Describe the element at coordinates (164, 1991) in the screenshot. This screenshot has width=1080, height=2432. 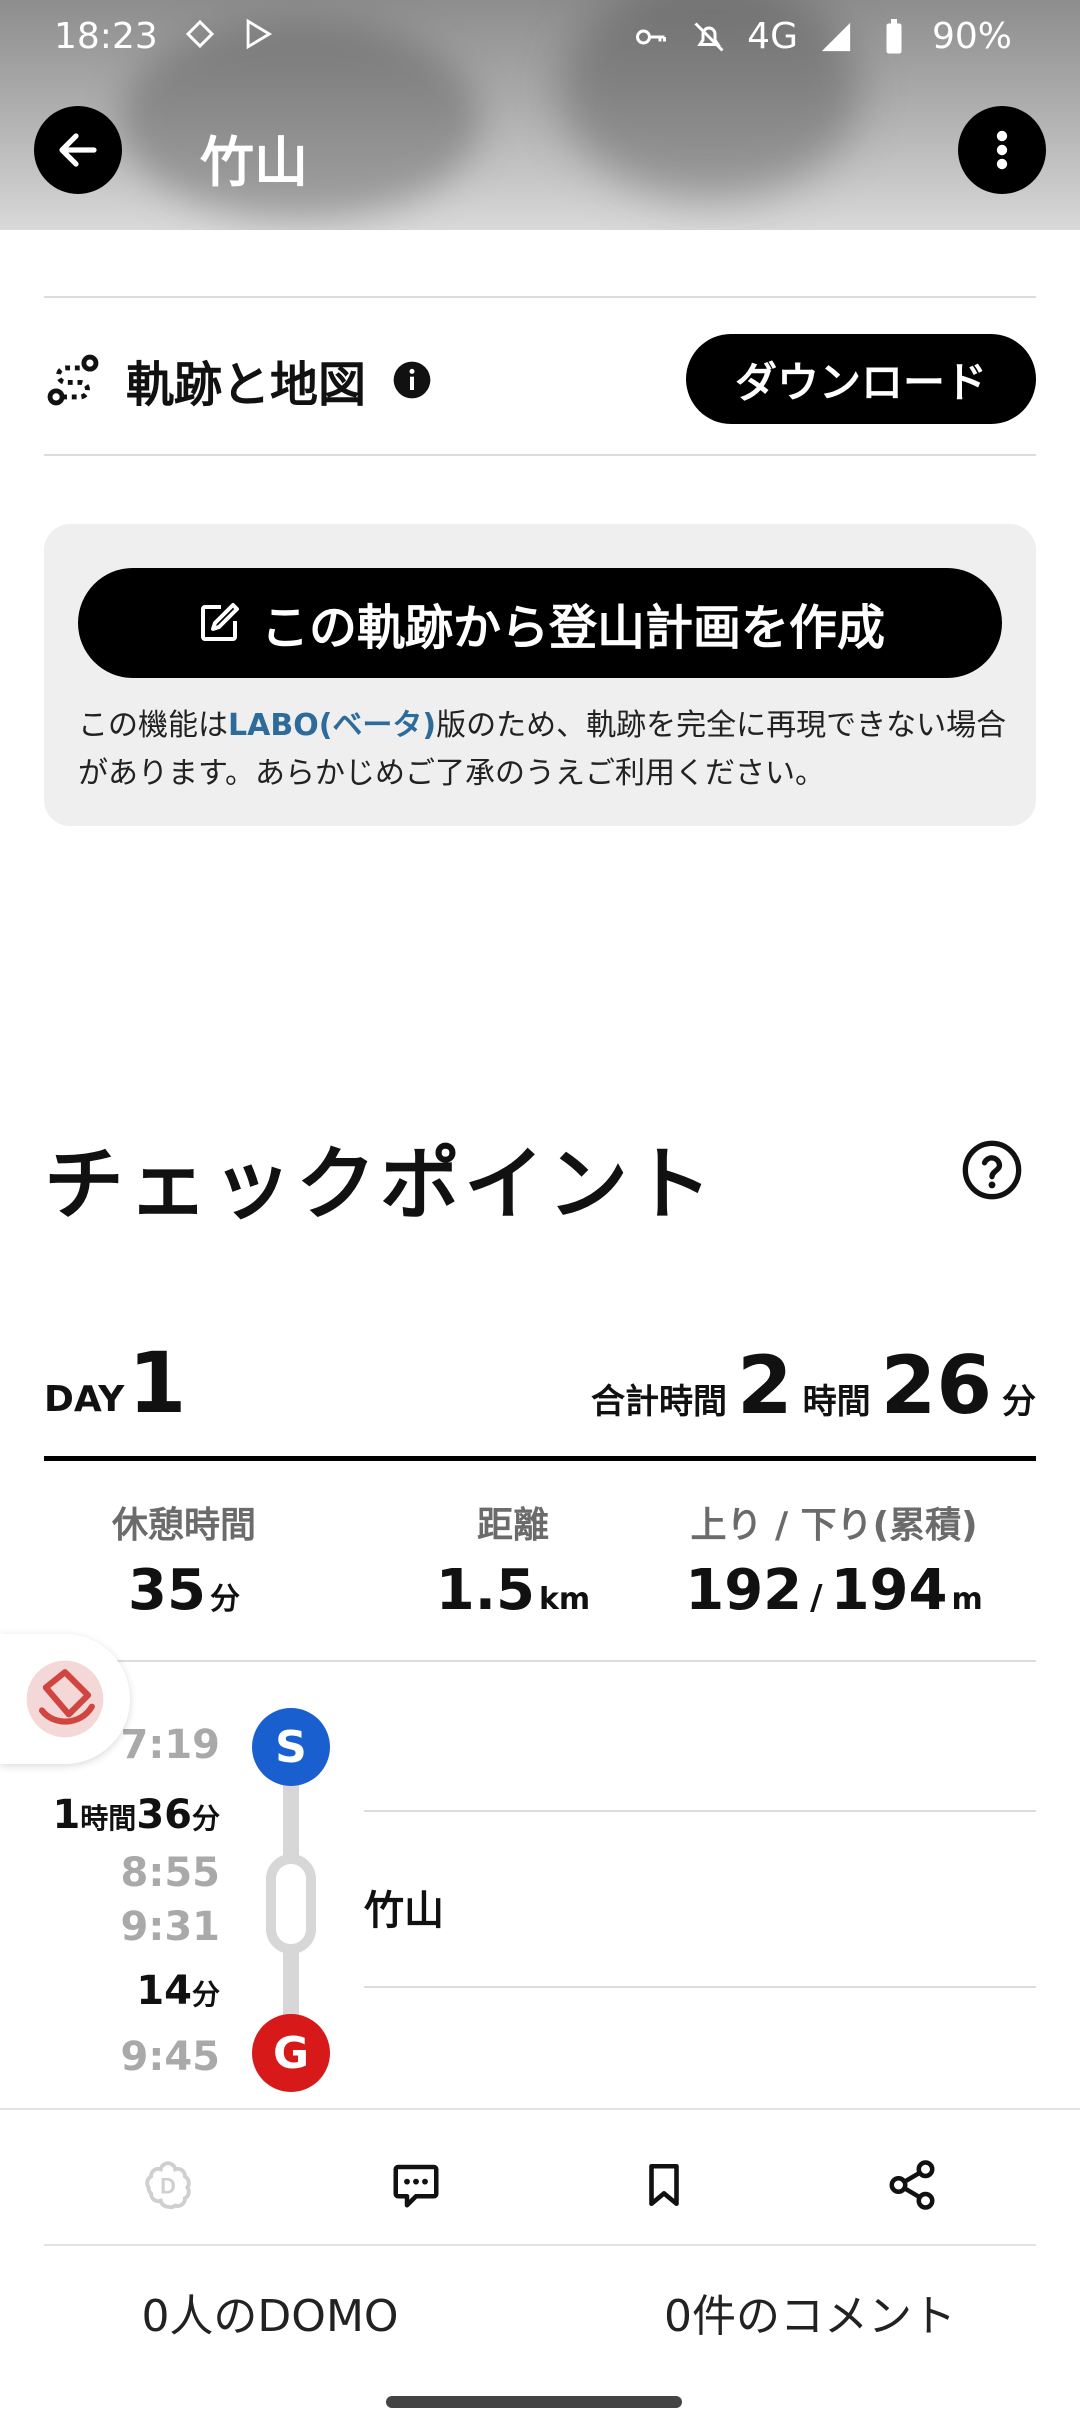
I see `seg2-minutes: 14` at that location.